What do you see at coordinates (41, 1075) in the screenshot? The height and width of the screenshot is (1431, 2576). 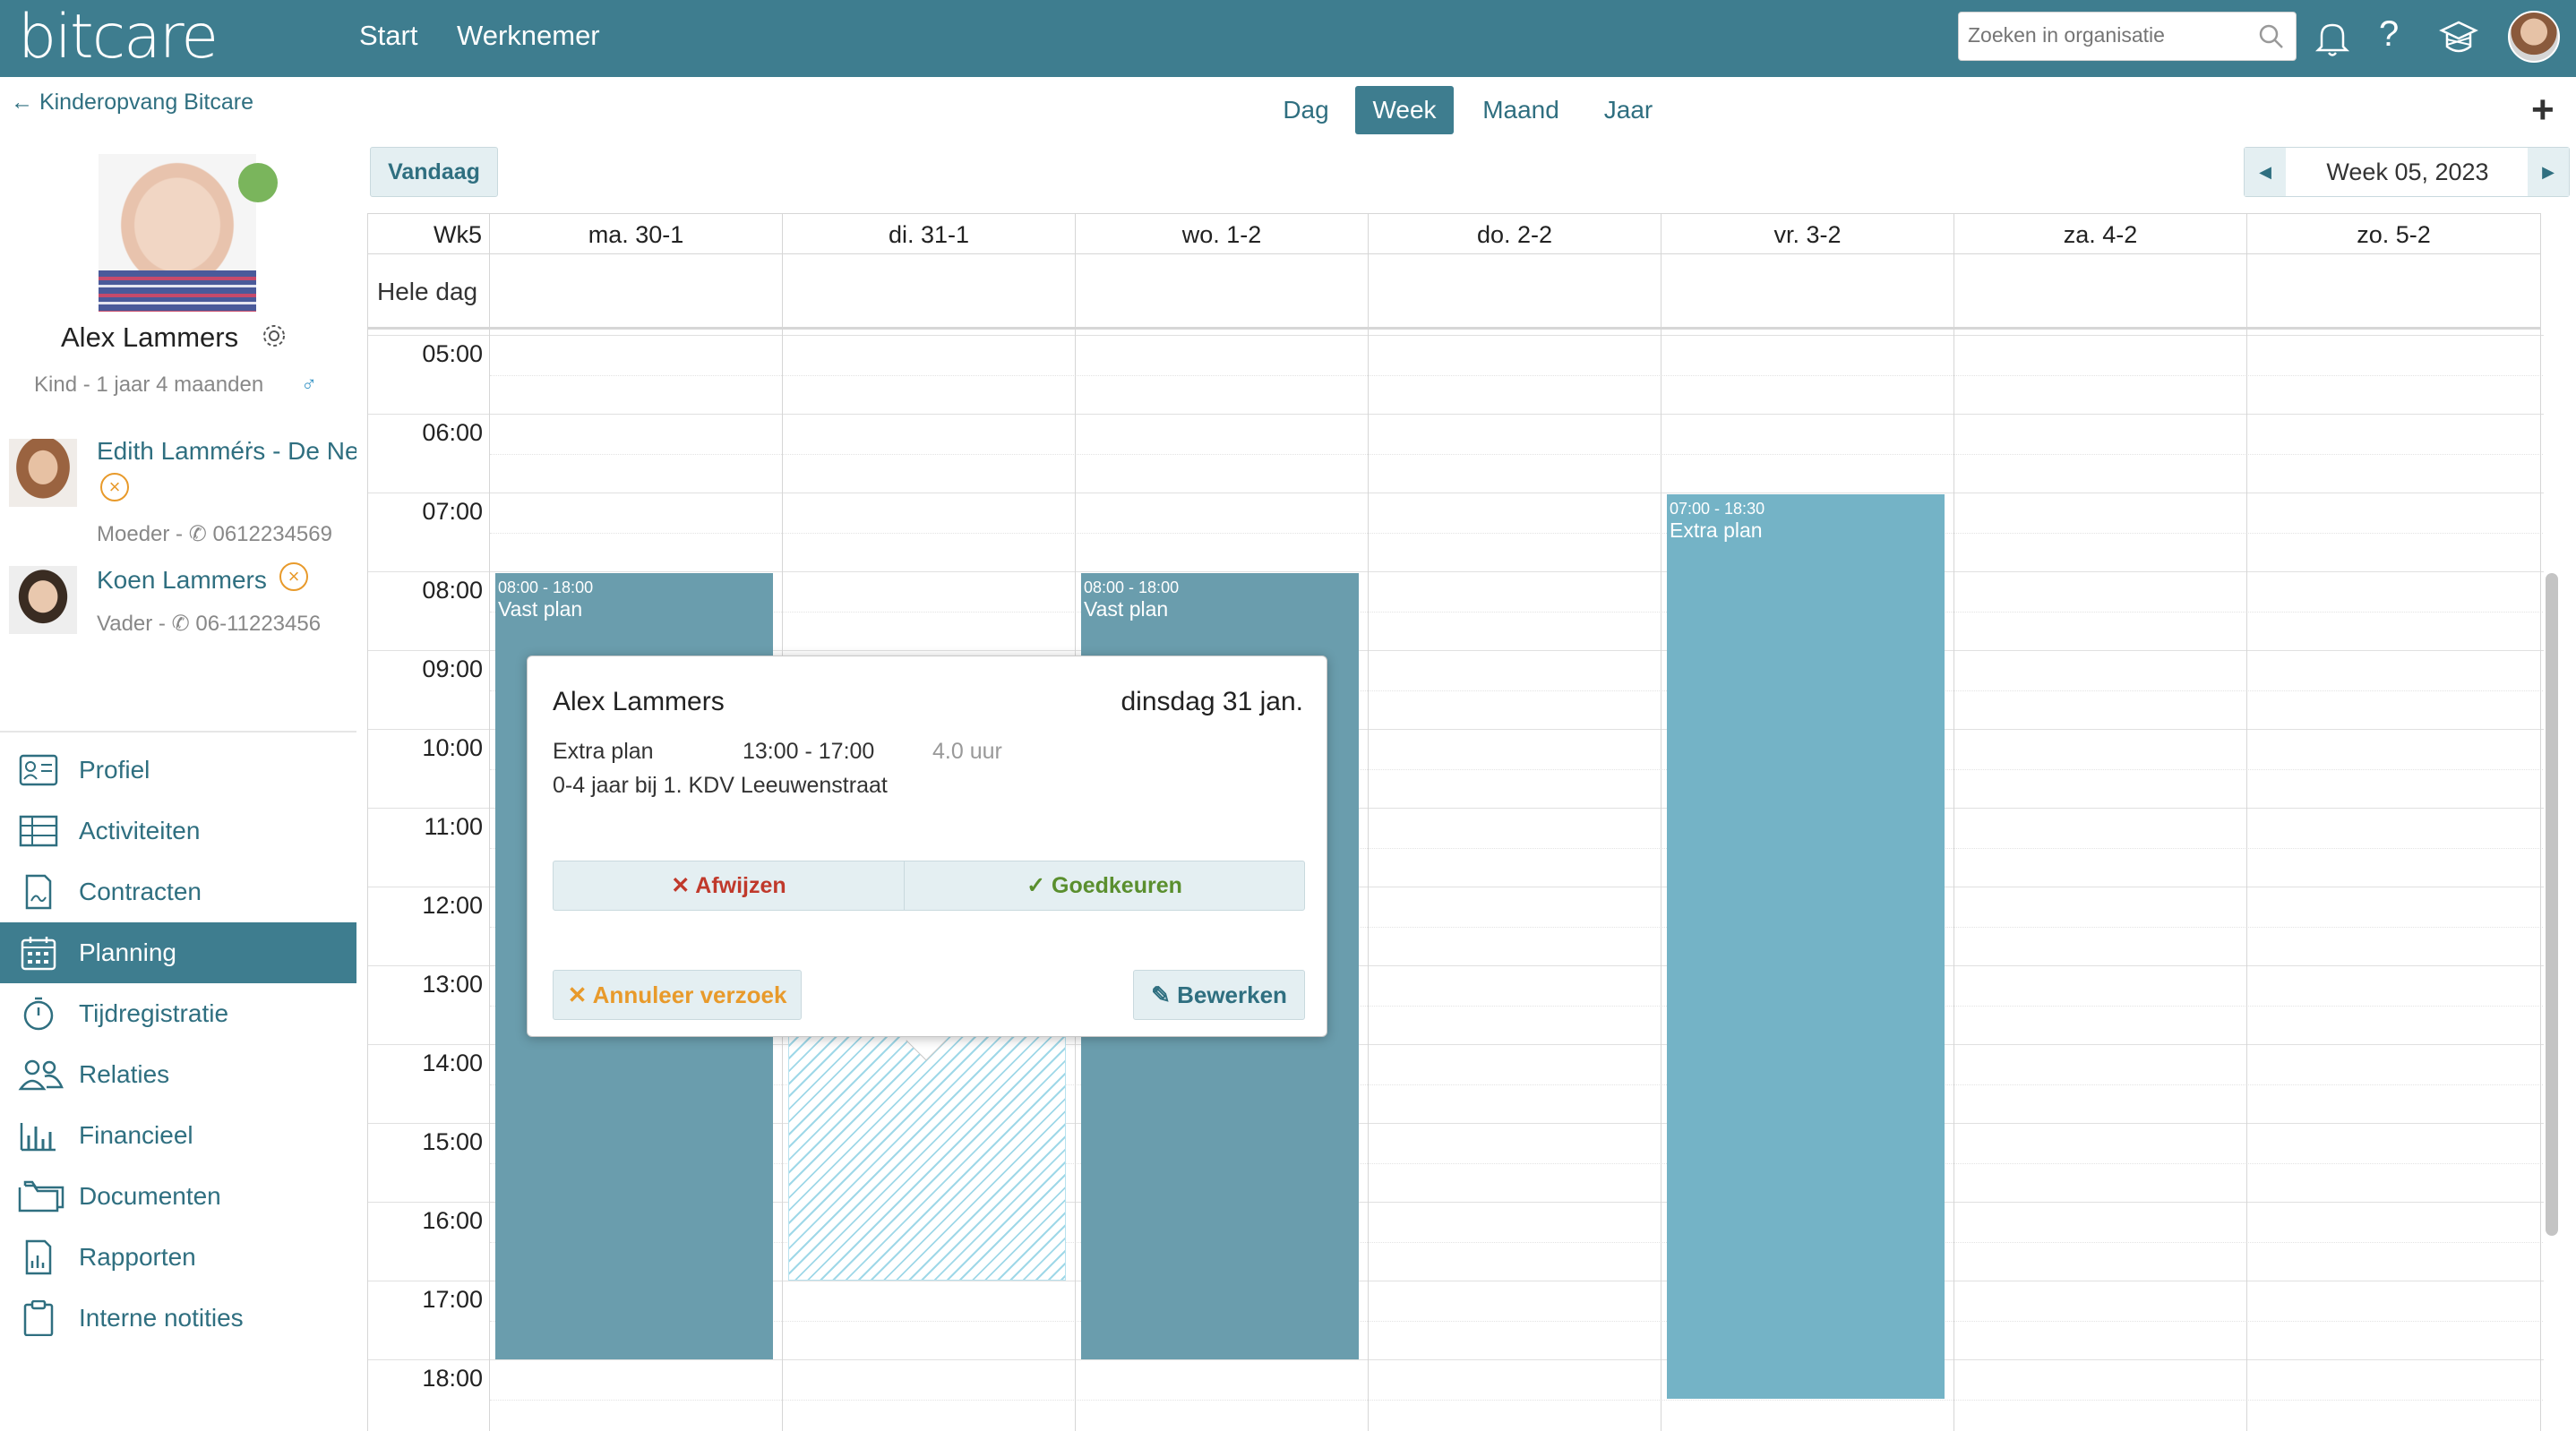 I see `people-icon` at bounding box center [41, 1075].